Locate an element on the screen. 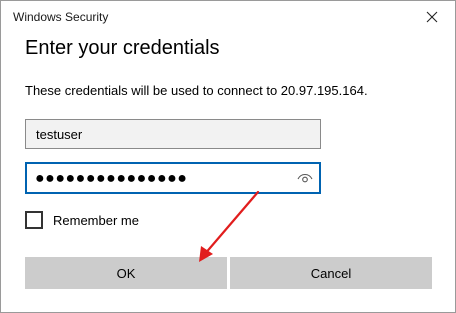 The height and width of the screenshot is (313, 456). cancel-button: Cancel is located at coordinates (331, 273).